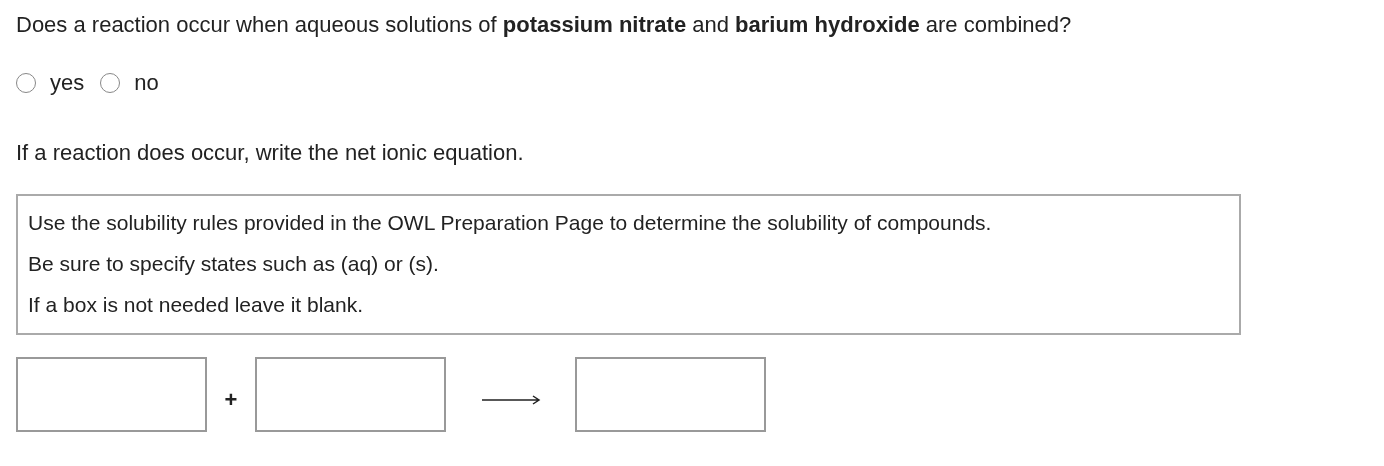 Image resolution: width=1384 pixels, height=466 pixels. Describe the element at coordinates (510, 399) in the screenshot. I see `arrow-icon` at that location.